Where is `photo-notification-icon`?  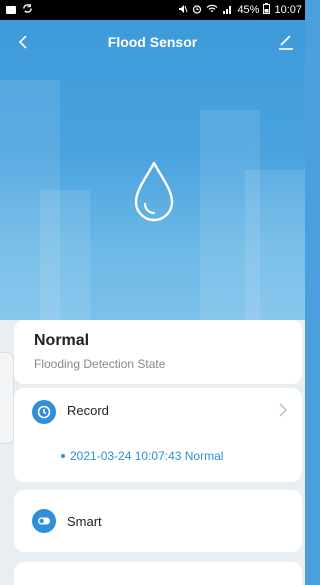 photo-notification-icon is located at coordinates (11, 10).